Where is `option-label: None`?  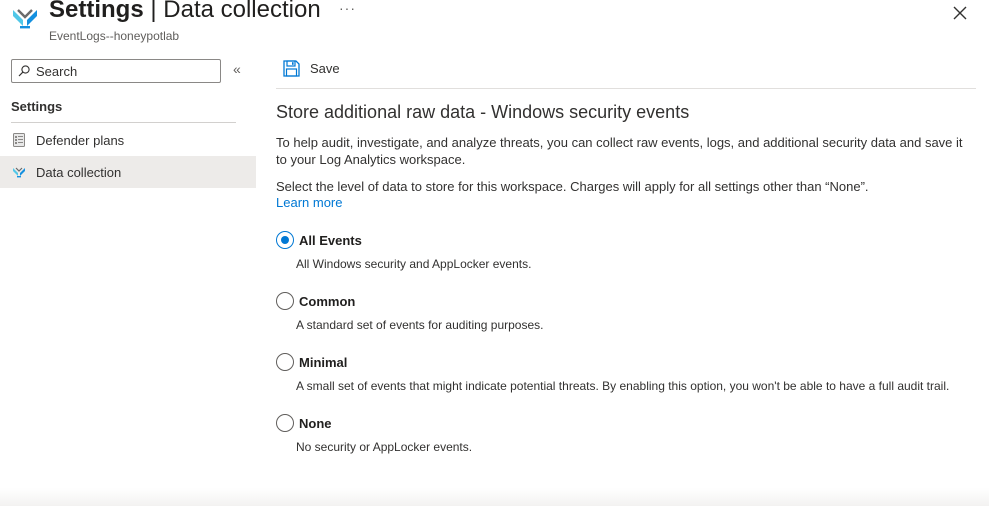
option-label: None is located at coordinates (315, 423).